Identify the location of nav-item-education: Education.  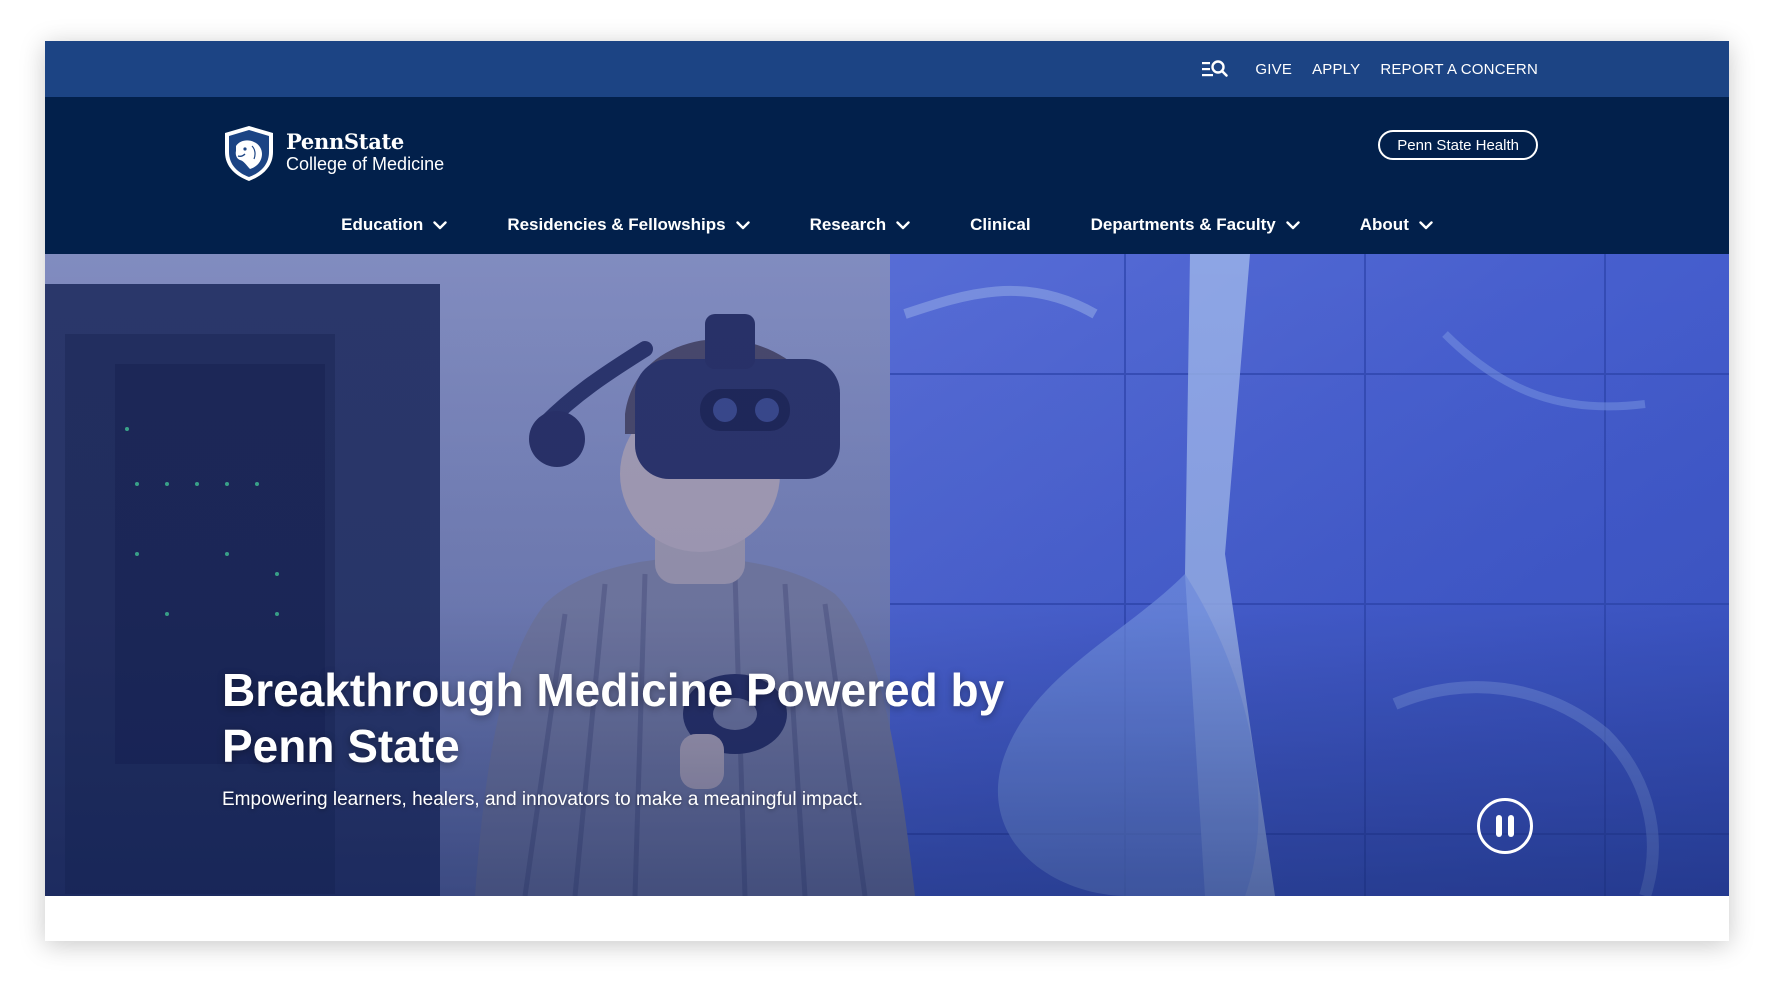
(394, 225).